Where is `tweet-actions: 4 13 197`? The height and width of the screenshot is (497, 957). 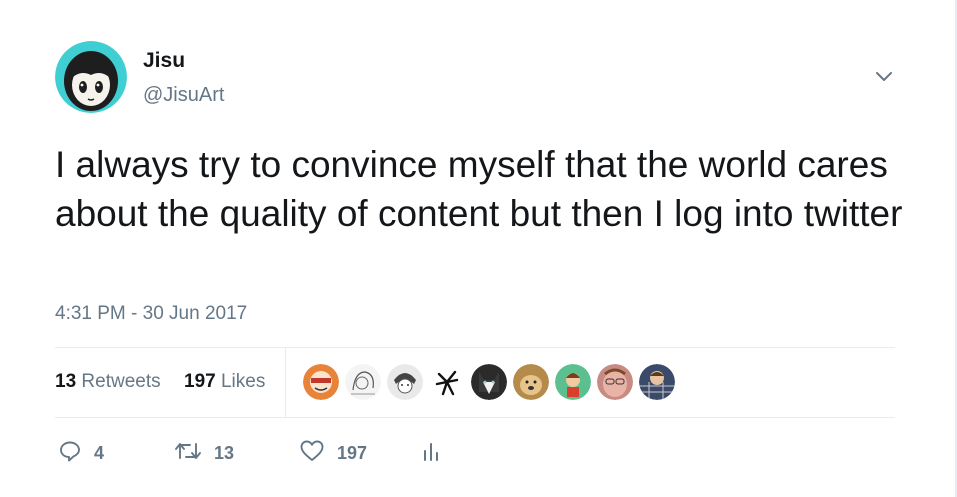 tweet-actions: 4 13 197 is located at coordinates (305, 453).